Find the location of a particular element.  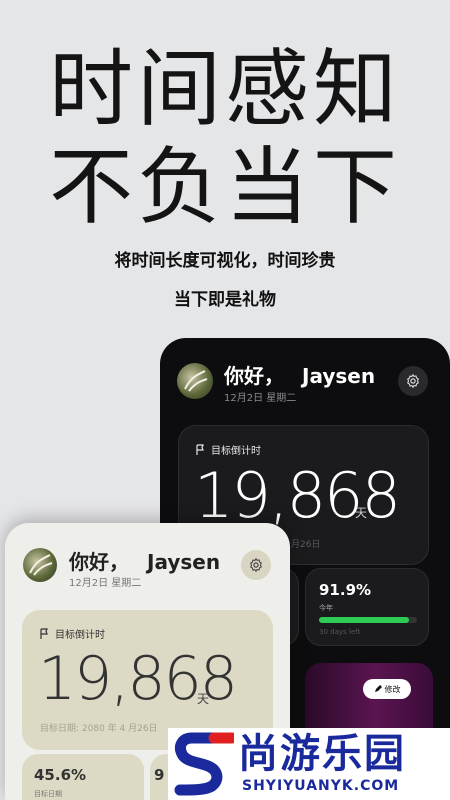

stat-card-goal: 45.6% 目标日期 is located at coordinates (83, 777).